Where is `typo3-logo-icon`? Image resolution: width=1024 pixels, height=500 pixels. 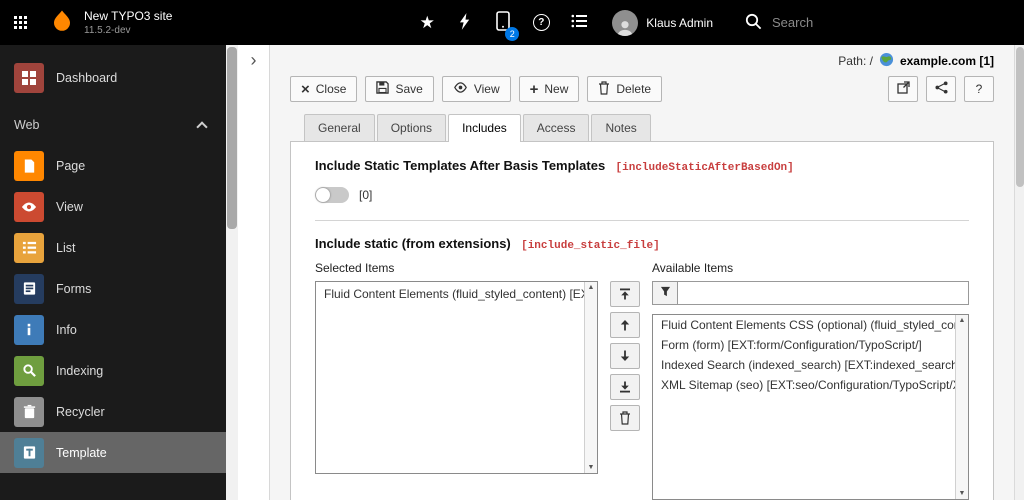 typo3-logo-icon is located at coordinates (62, 22).